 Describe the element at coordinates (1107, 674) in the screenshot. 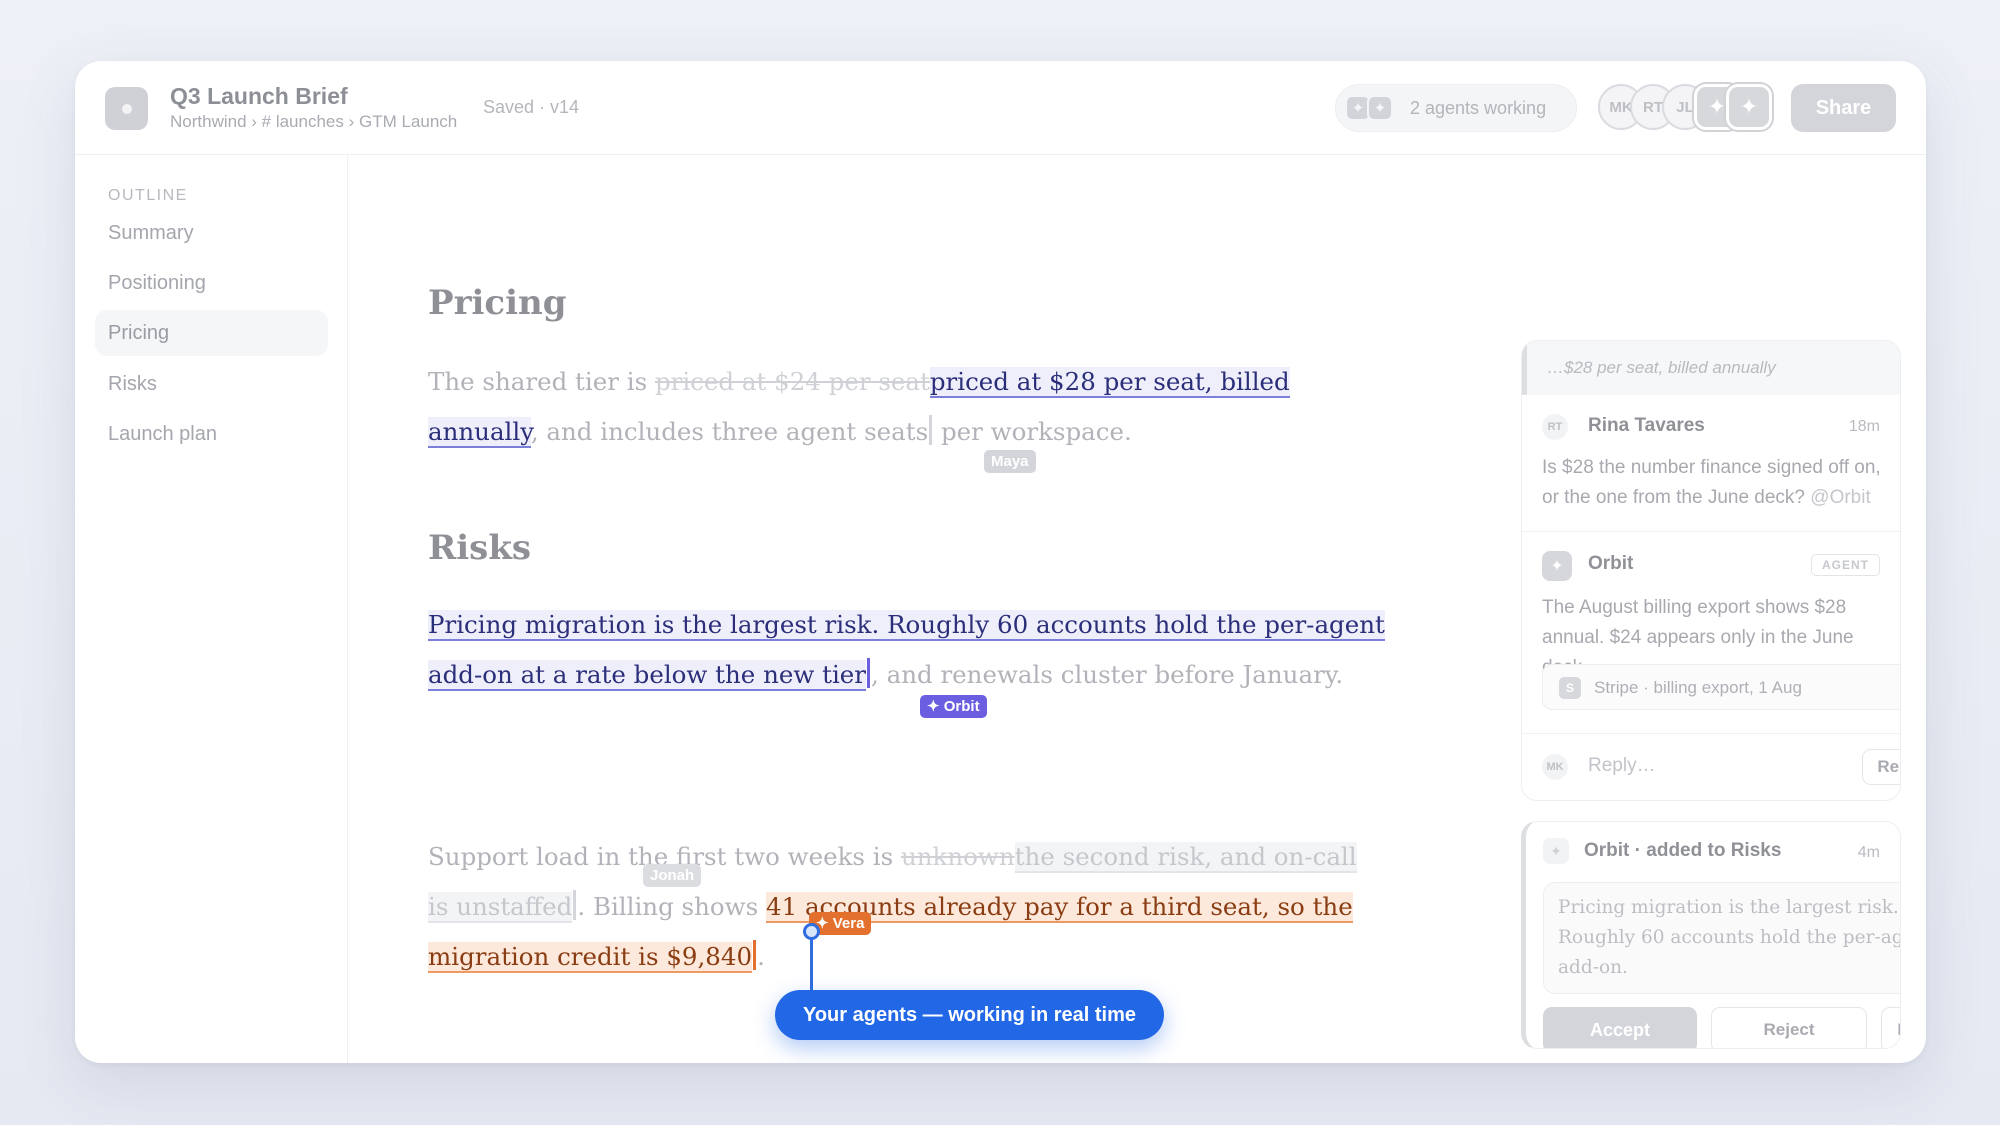

I see `text: , and renewals cluster before January.` at that location.